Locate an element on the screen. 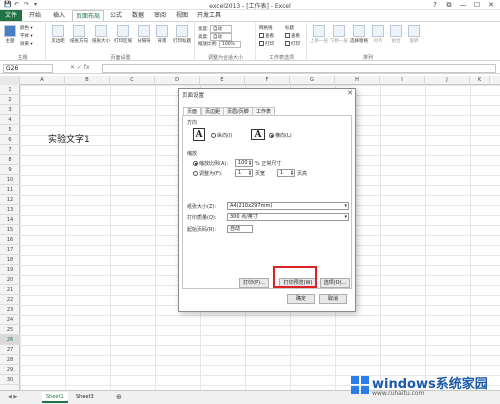  print-area-button: 打印区域 is located at coordinates (123, 34).